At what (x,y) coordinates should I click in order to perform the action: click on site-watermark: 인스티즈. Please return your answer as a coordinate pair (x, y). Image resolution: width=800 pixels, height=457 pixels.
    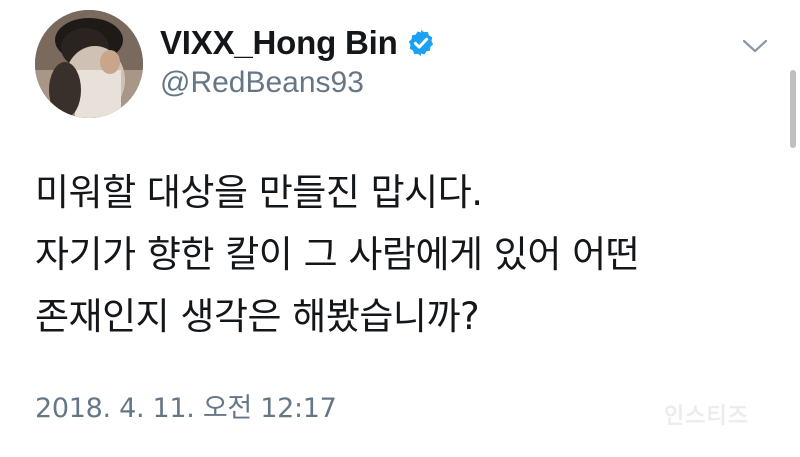
    Looking at the image, I should click on (706, 416).